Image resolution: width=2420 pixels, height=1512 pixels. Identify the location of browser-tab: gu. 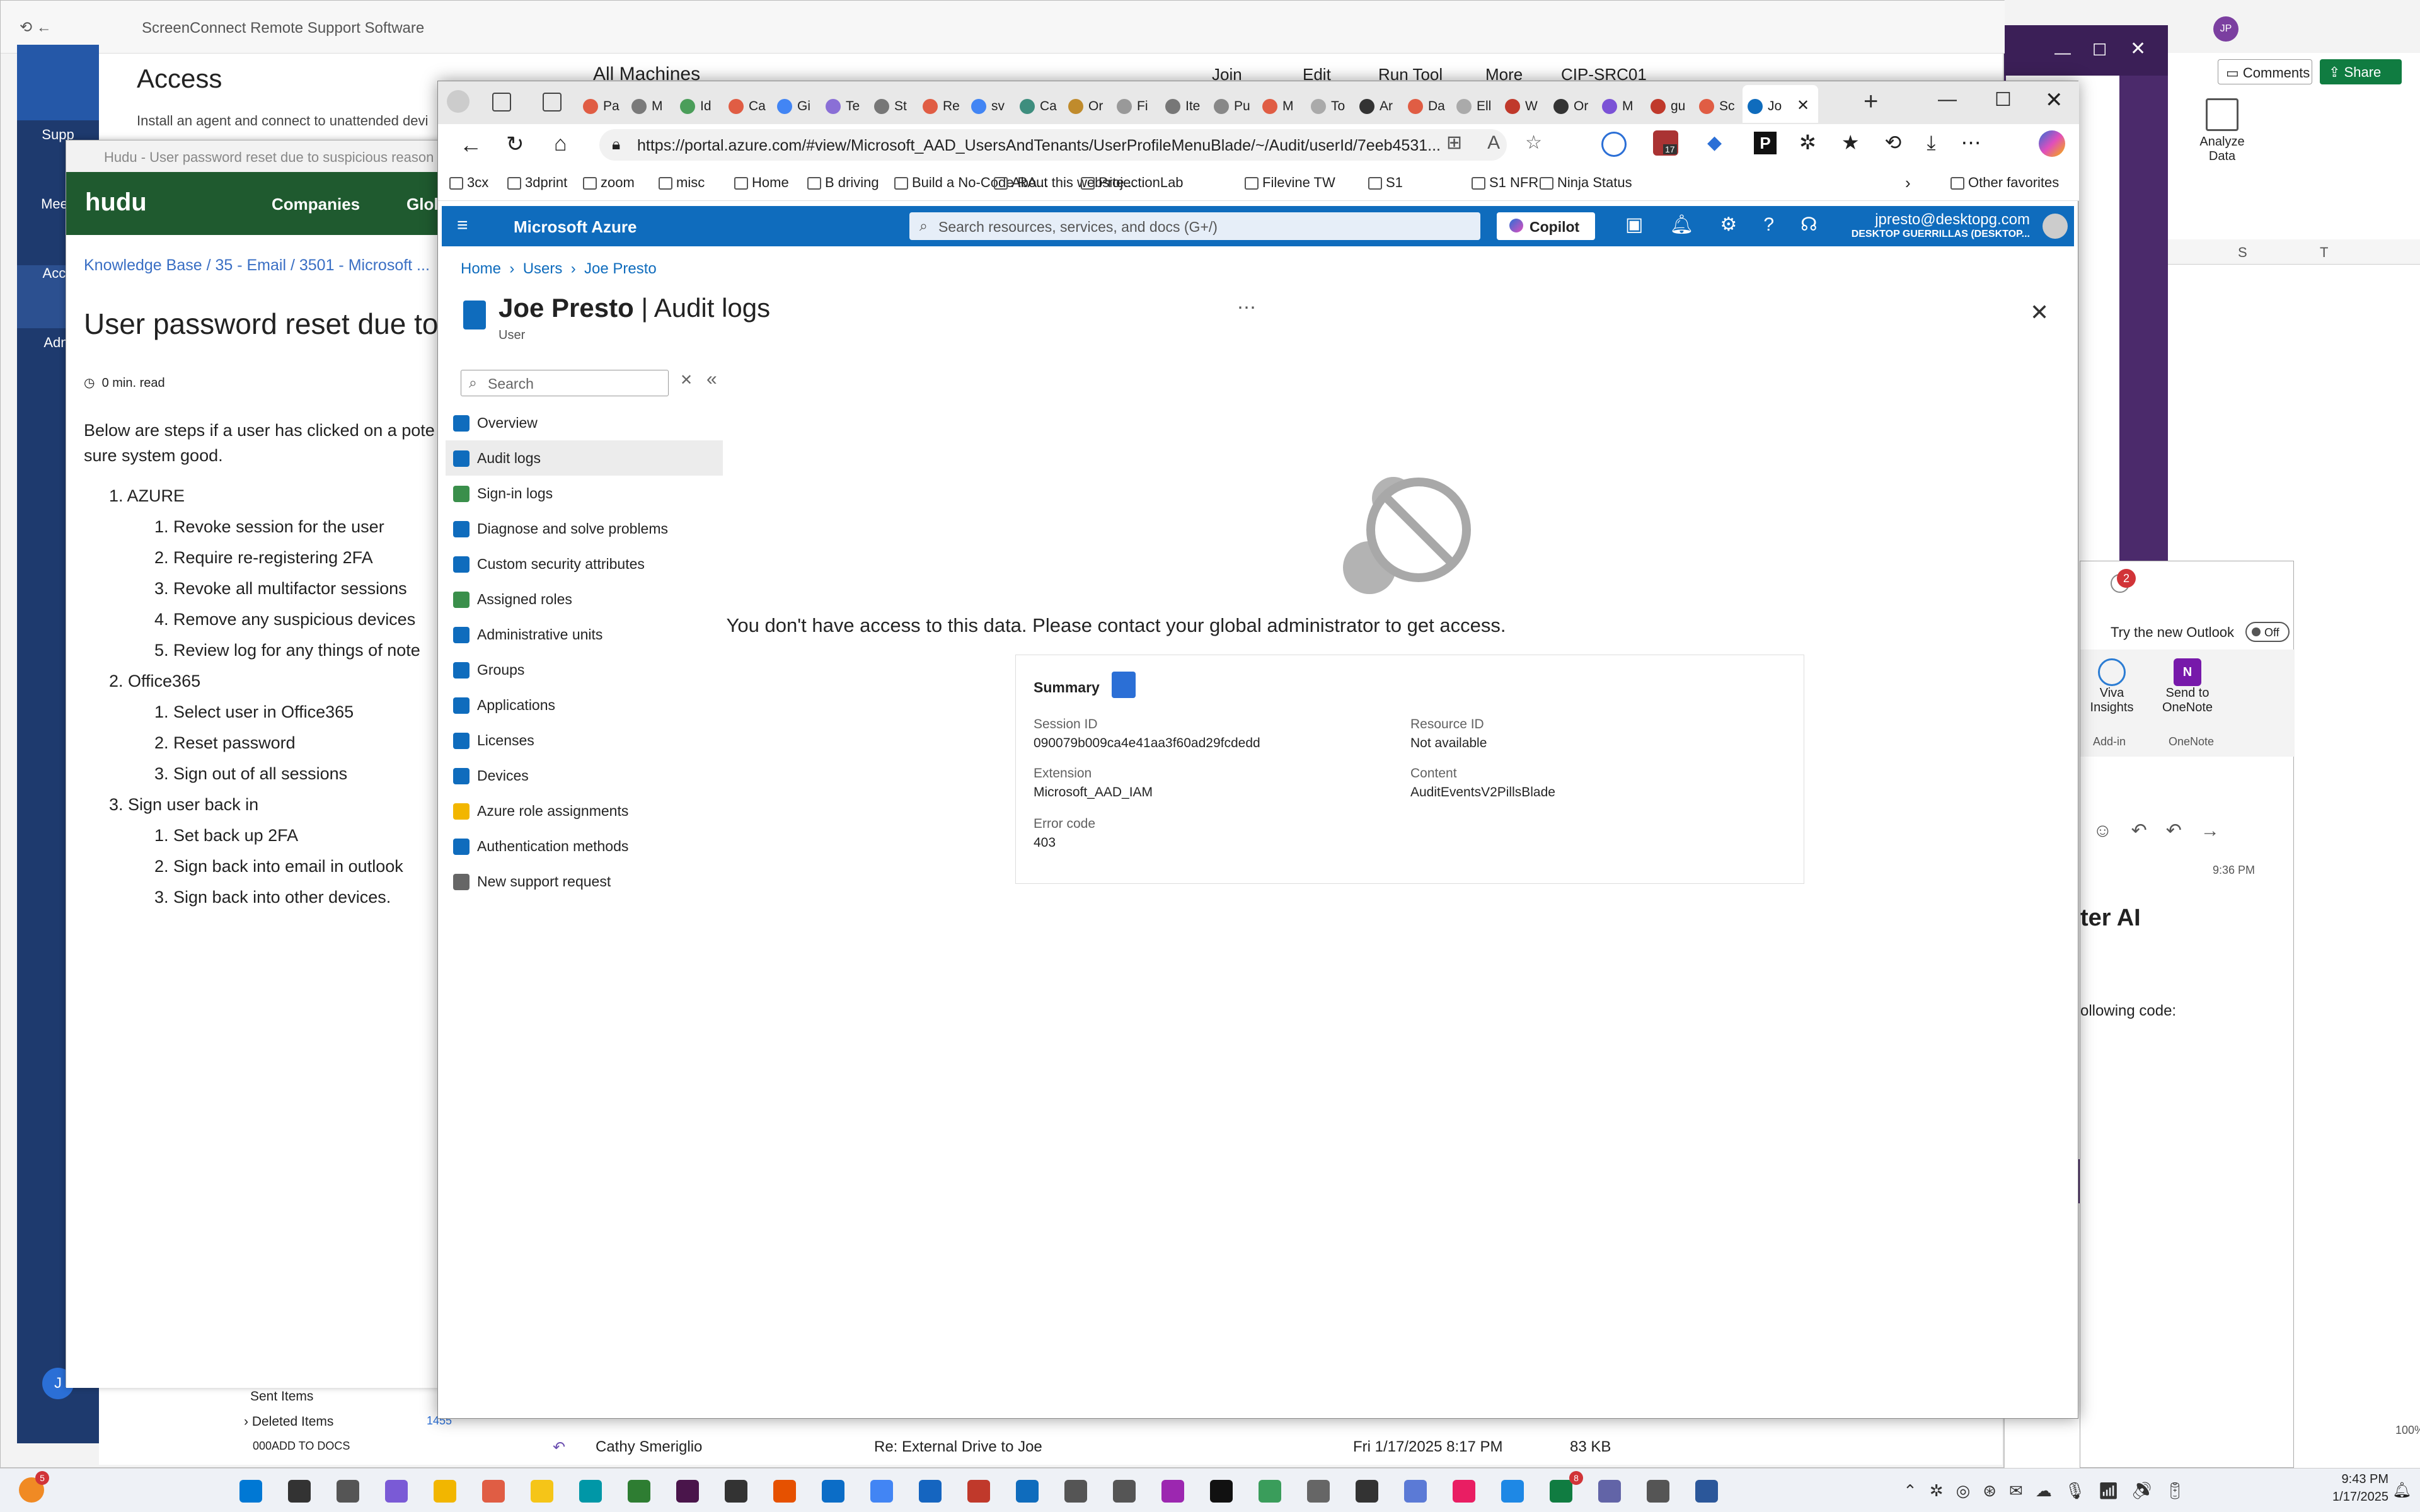
(1670, 104).